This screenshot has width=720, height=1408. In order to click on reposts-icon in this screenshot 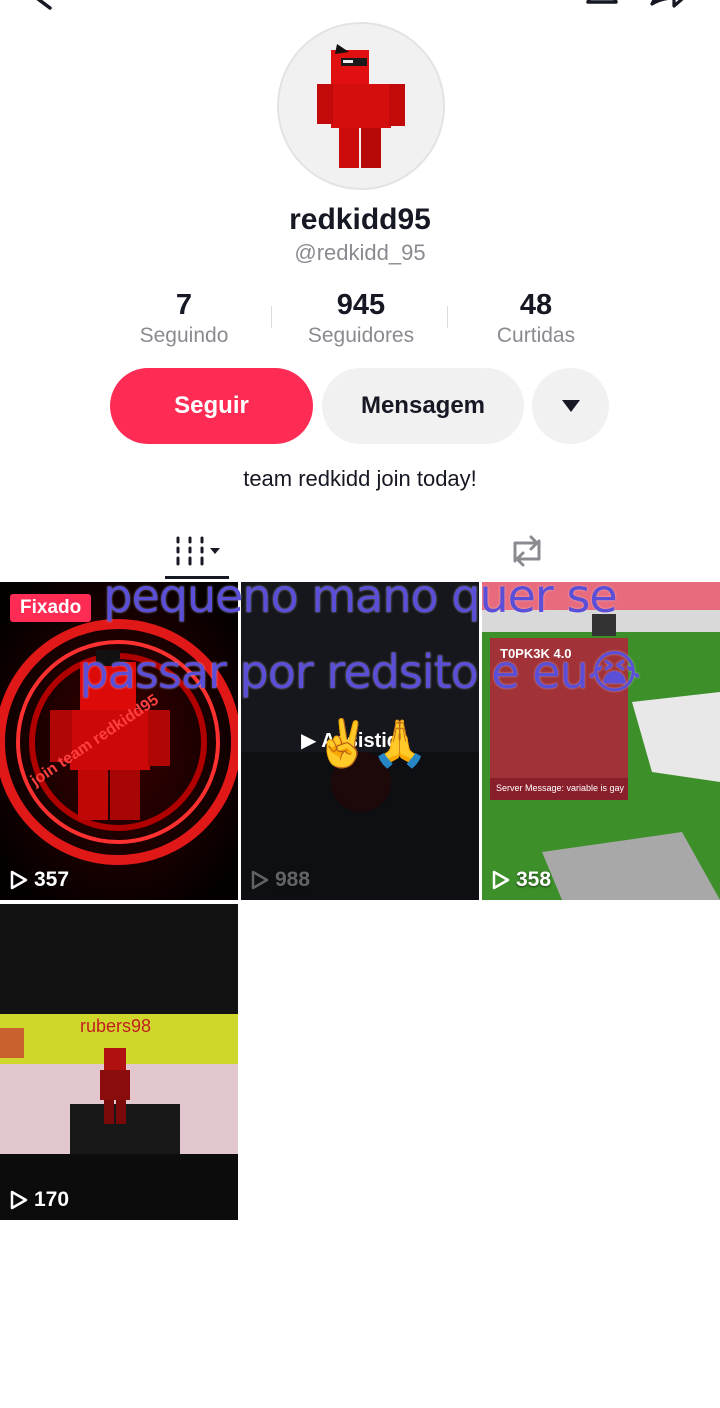, I will do `click(527, 551)`.